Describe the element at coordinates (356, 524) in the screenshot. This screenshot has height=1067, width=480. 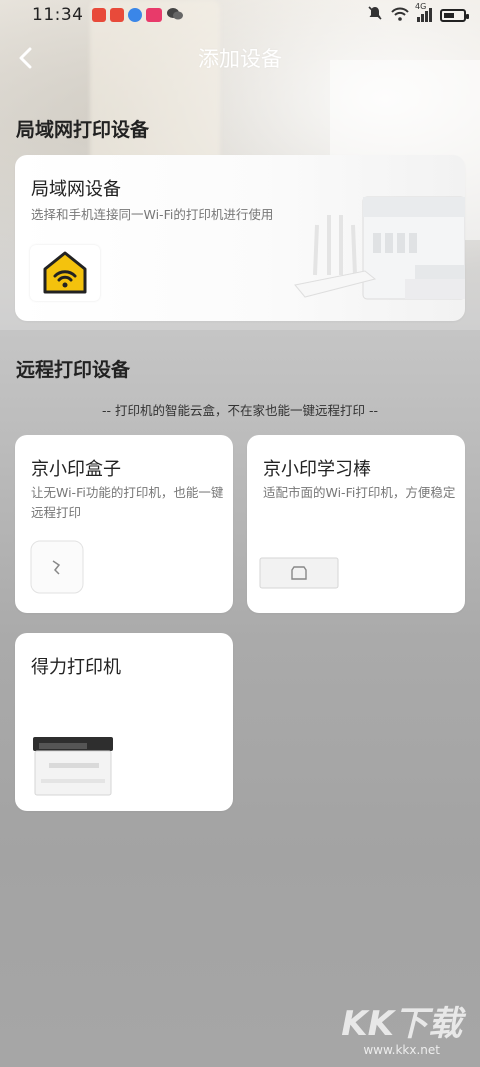
I see `jd-stick-card: 京小印学习棒 适配市面的Wi-Fi打印机，方便稳定` at that location.